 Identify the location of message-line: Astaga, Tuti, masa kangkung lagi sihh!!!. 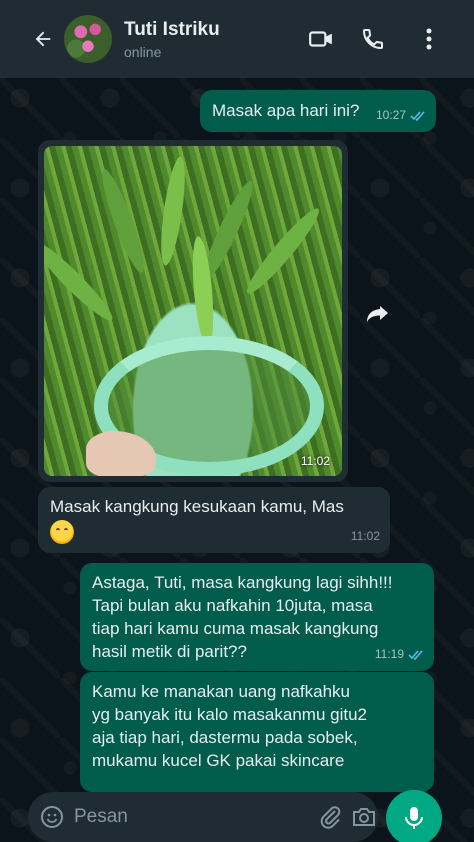
(242, 582).